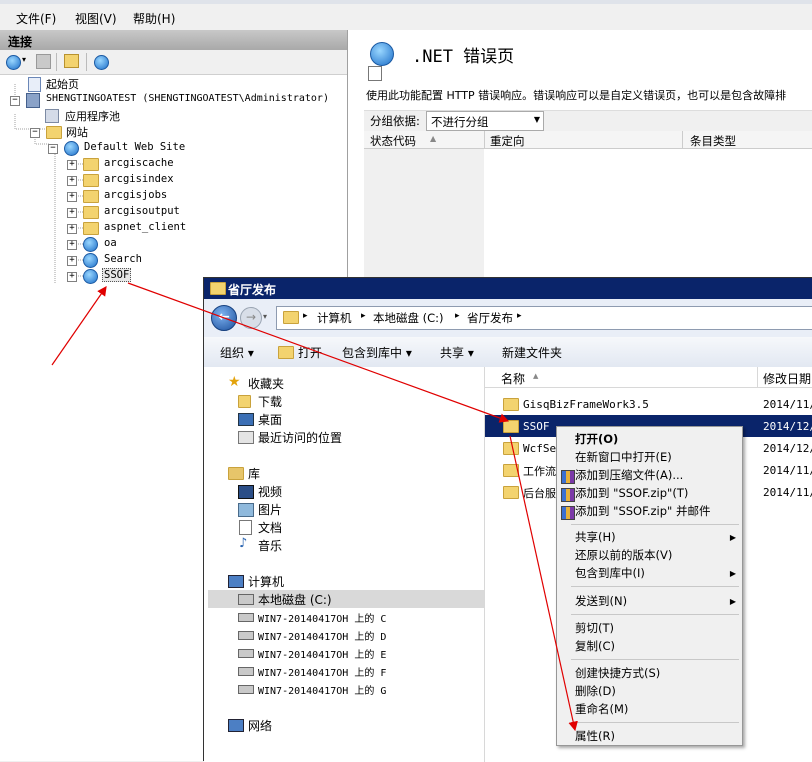 Image resolution: width=812 pixels, height=762 pixels. I want to click on up-icon, so click(71, 61).